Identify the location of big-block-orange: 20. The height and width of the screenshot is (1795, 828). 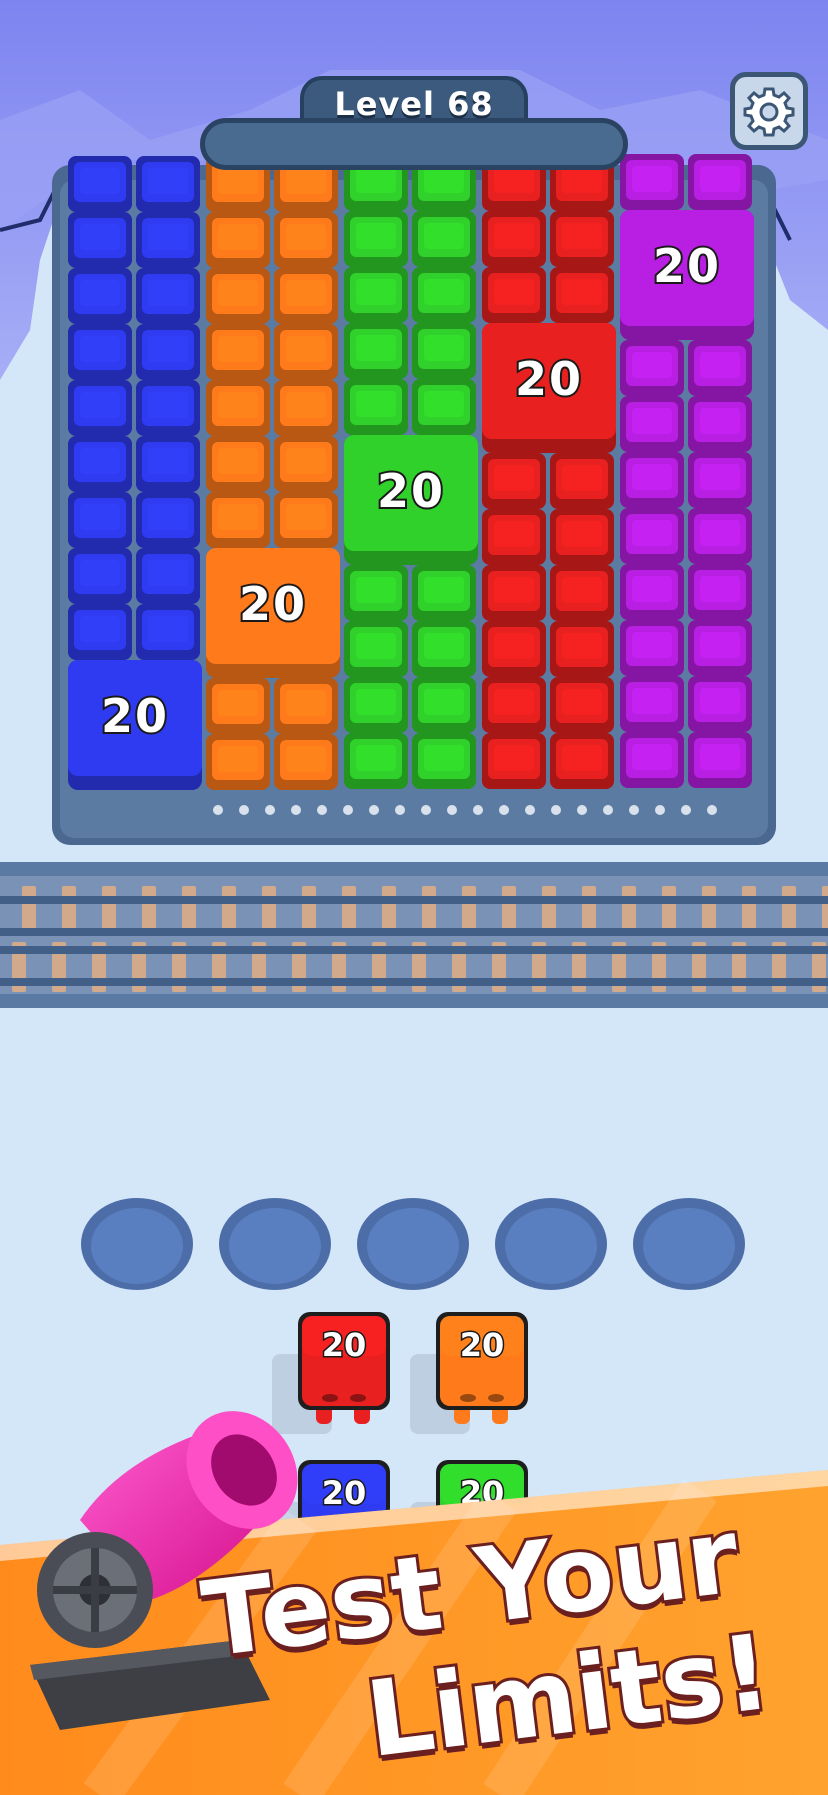
(273, 613).